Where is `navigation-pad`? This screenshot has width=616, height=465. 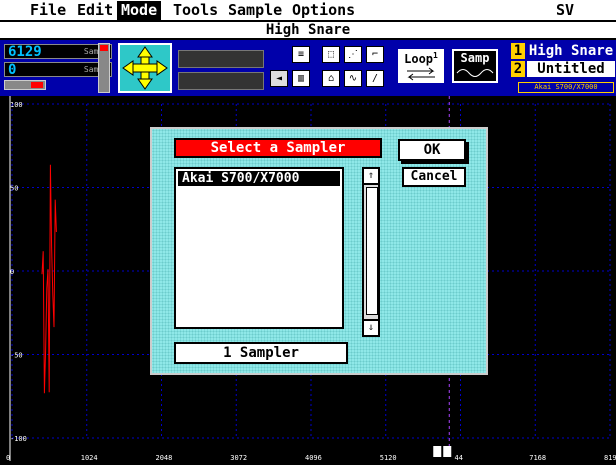 navigation-pad is located at coordinates (145, 68).